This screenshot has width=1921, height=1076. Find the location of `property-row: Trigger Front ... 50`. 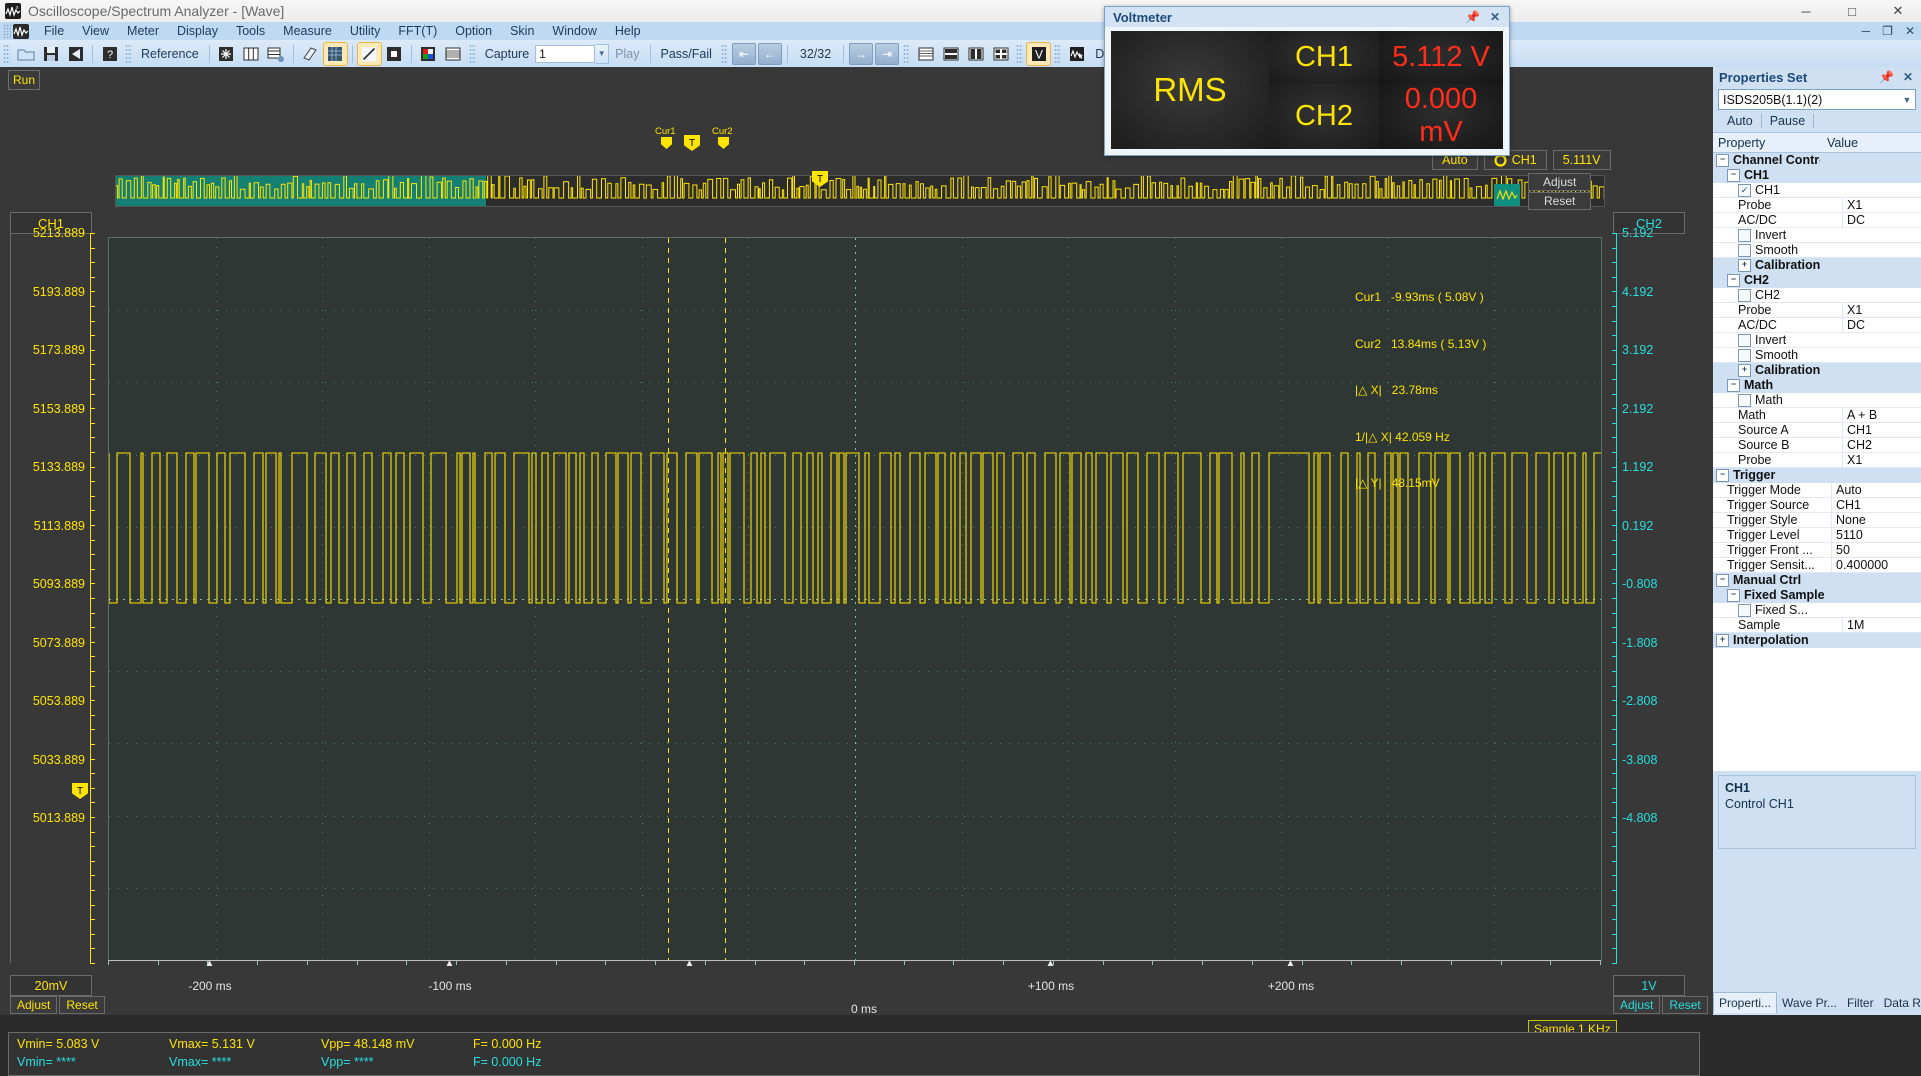

property-row: Trigger Front ... 50 is located at coordinates (1817, 550).